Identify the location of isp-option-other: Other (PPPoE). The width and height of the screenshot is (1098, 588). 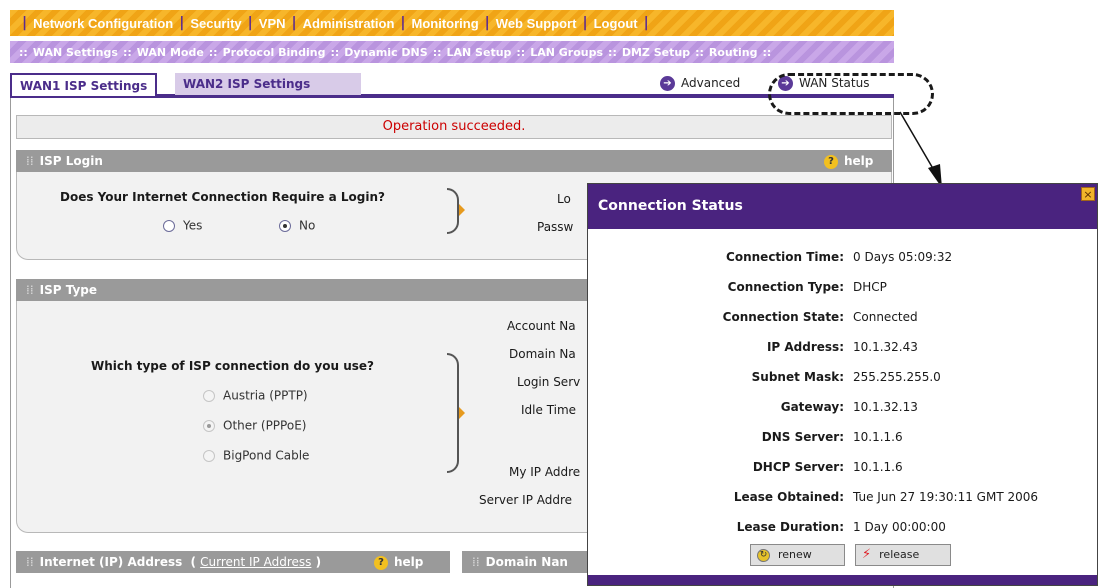
(254, 425).